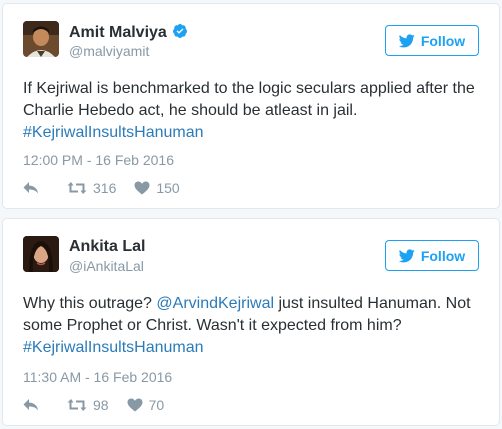 The width and height of the screenshot is (502, 429). What do you see at coordinates (168, 188) in the screenshot?
I see `like-count: 150` at bounding box center [168, 188].